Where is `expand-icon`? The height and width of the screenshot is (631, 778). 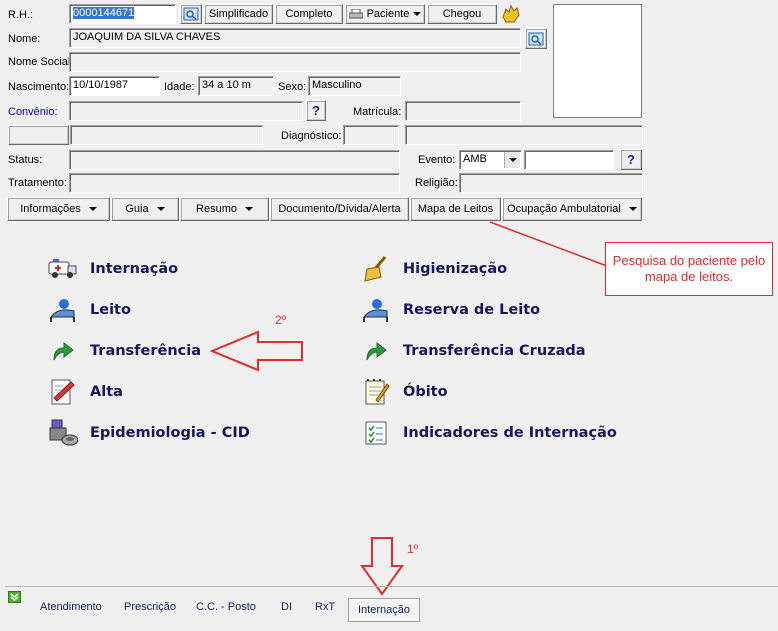
expand-icon is located at coordinates (14, 597).